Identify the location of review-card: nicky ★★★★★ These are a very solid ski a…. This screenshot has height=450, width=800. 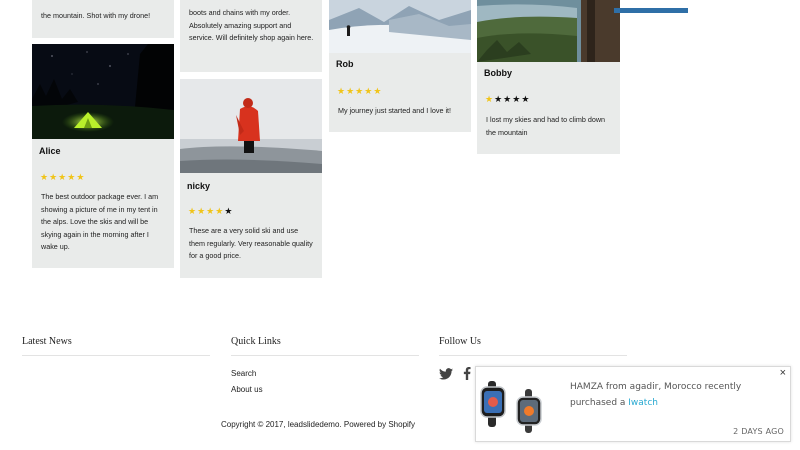
(251, 178).